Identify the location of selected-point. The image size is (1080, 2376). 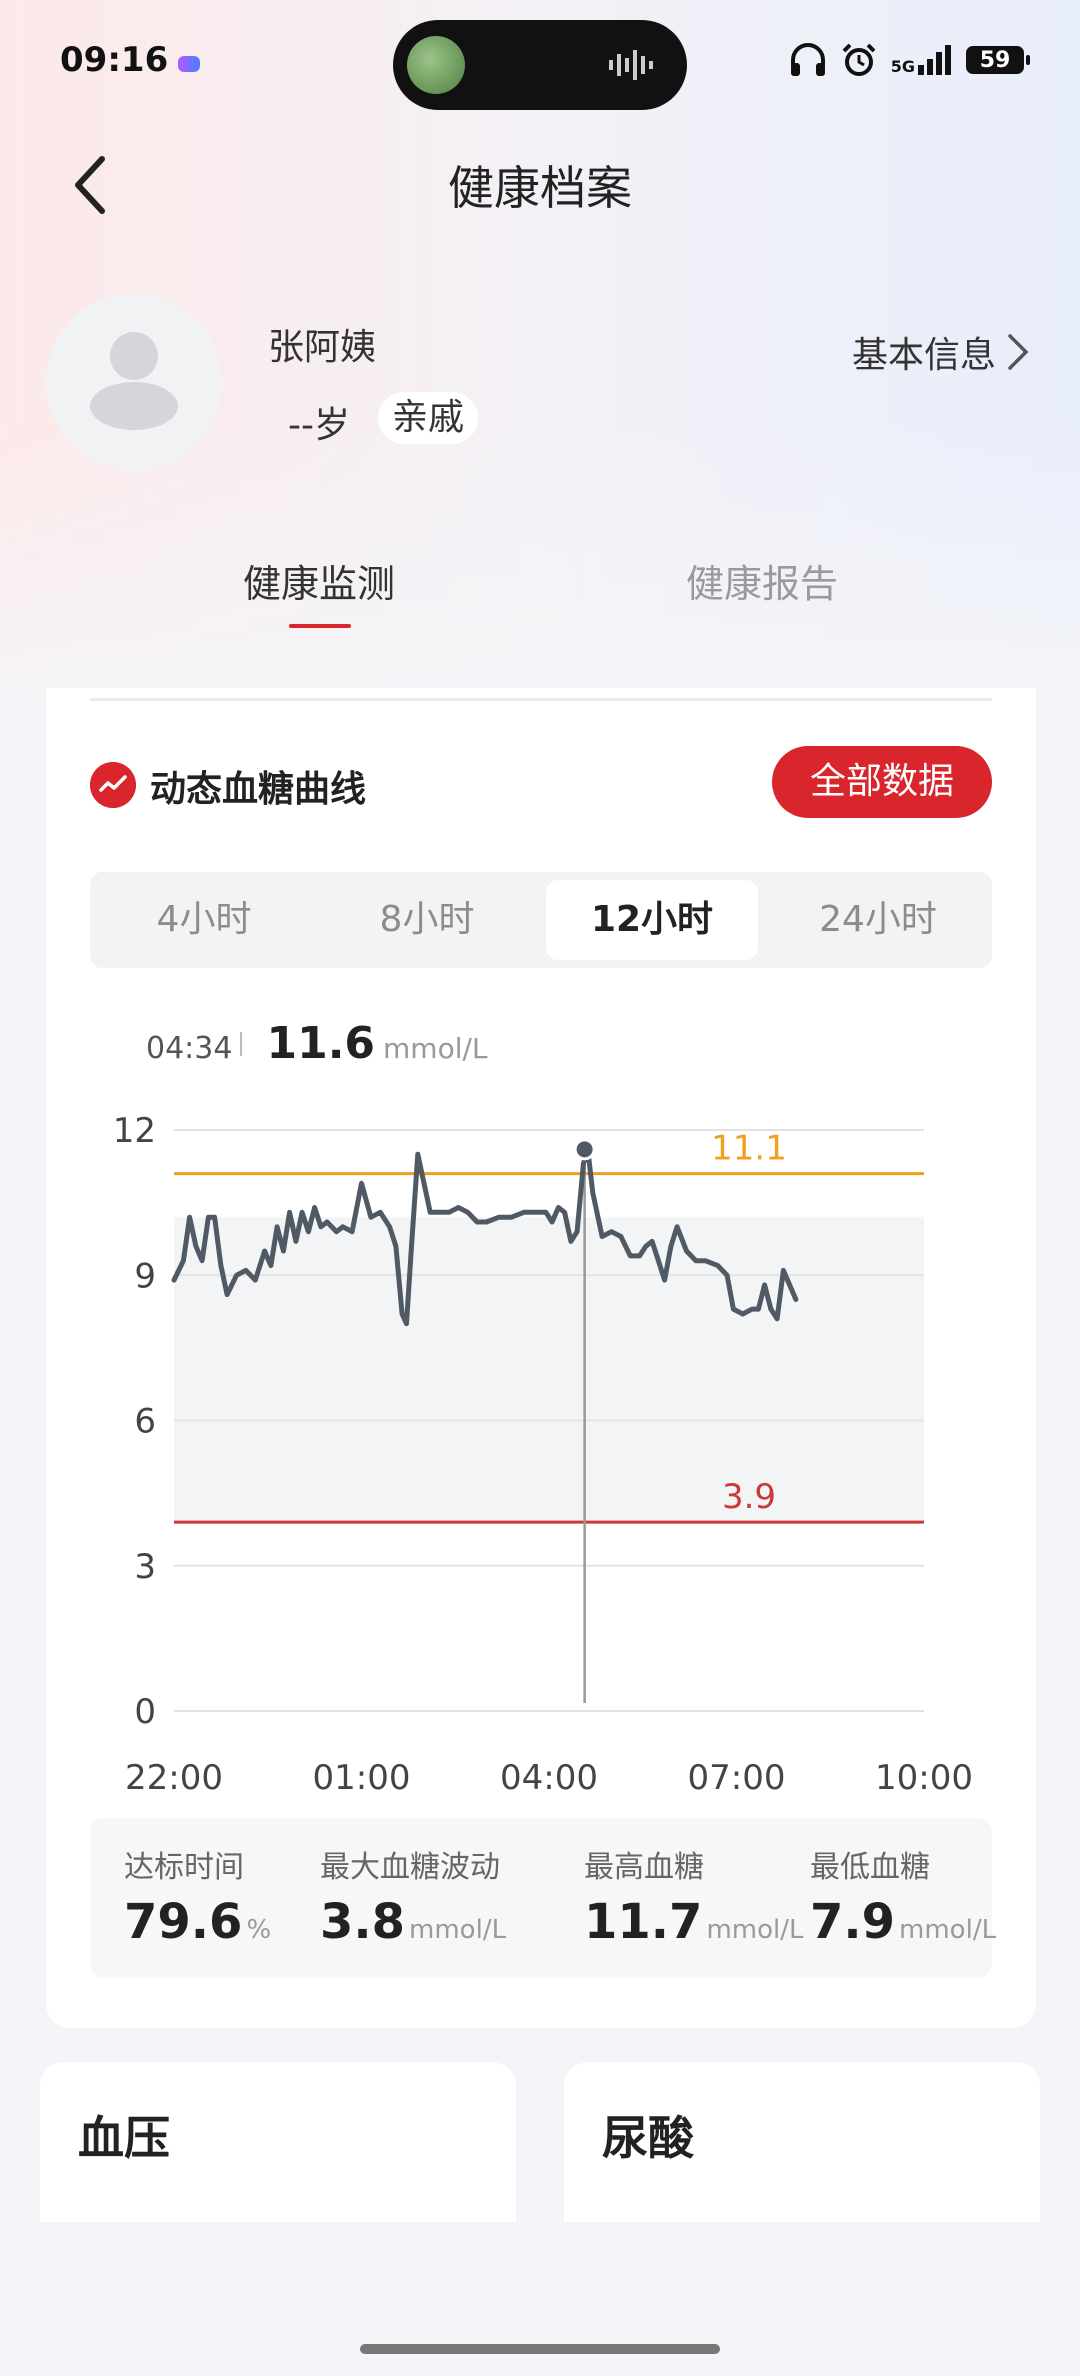
(584, 1149).